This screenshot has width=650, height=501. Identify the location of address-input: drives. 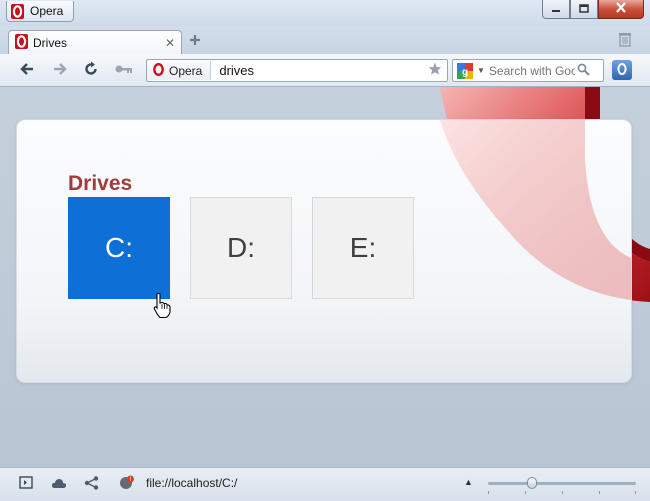
(323, 70).